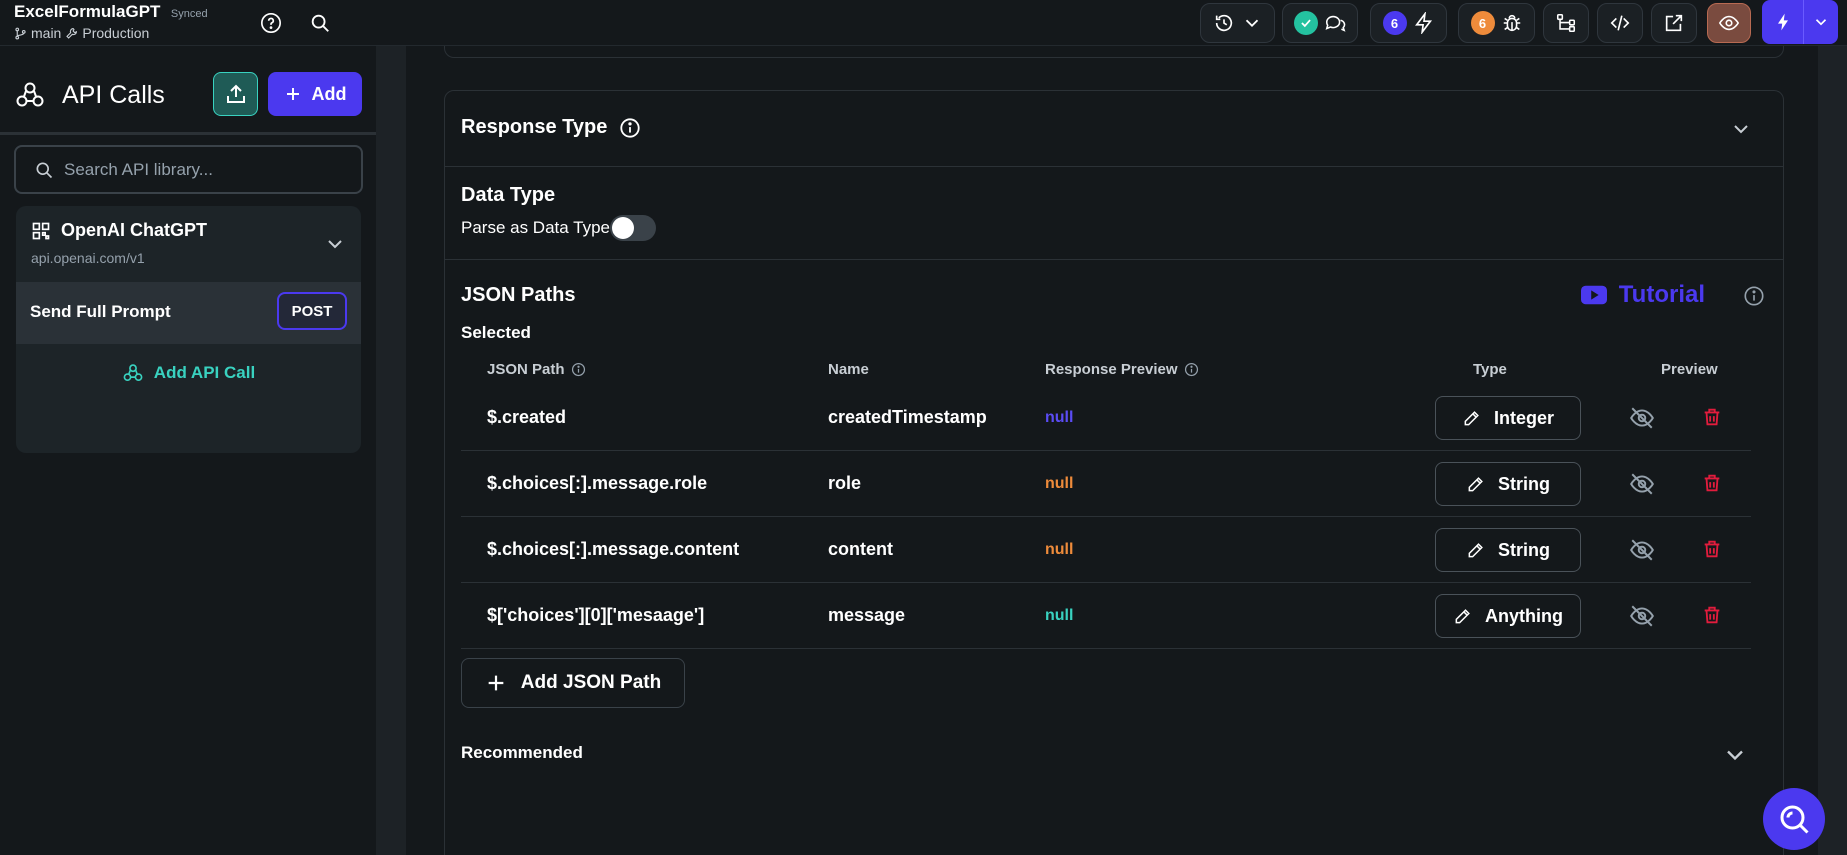 This screenshot has height=855, width=1847. I want to click on external-link-icon, so click(1674, 23).